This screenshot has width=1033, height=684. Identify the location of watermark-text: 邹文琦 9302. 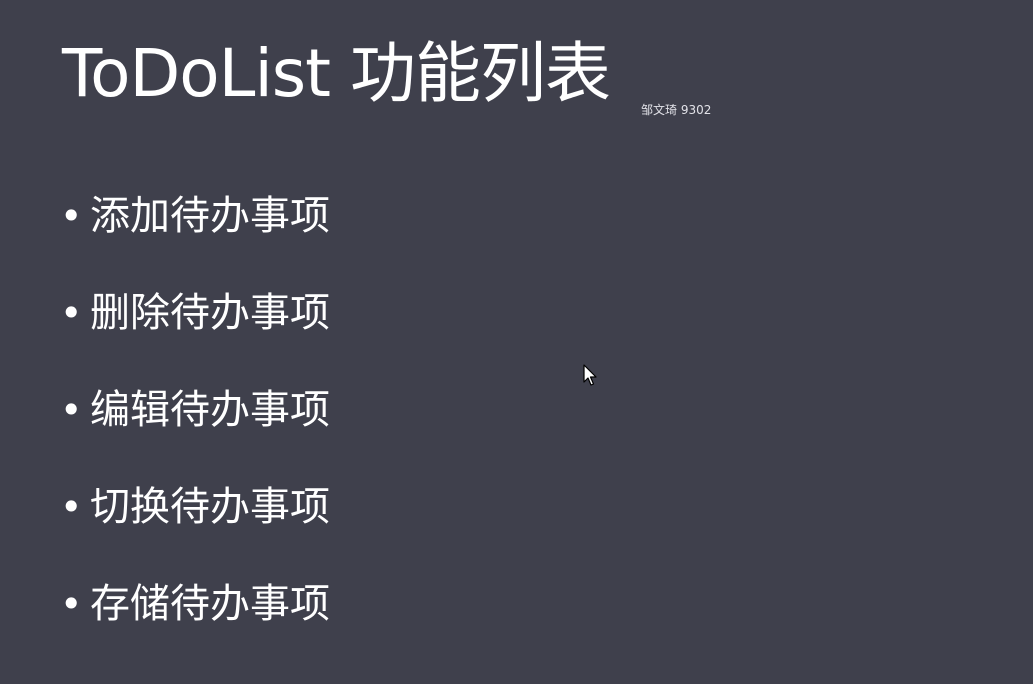
(676, 110).